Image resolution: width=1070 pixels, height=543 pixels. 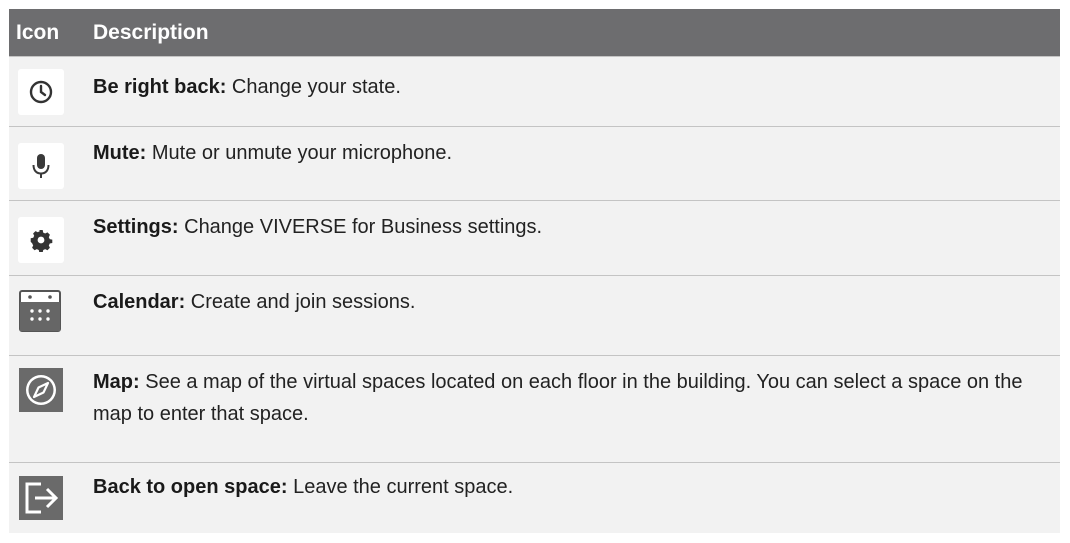 I want to click on row-description: Be right back: Change your state., so click(x=569, y=87).